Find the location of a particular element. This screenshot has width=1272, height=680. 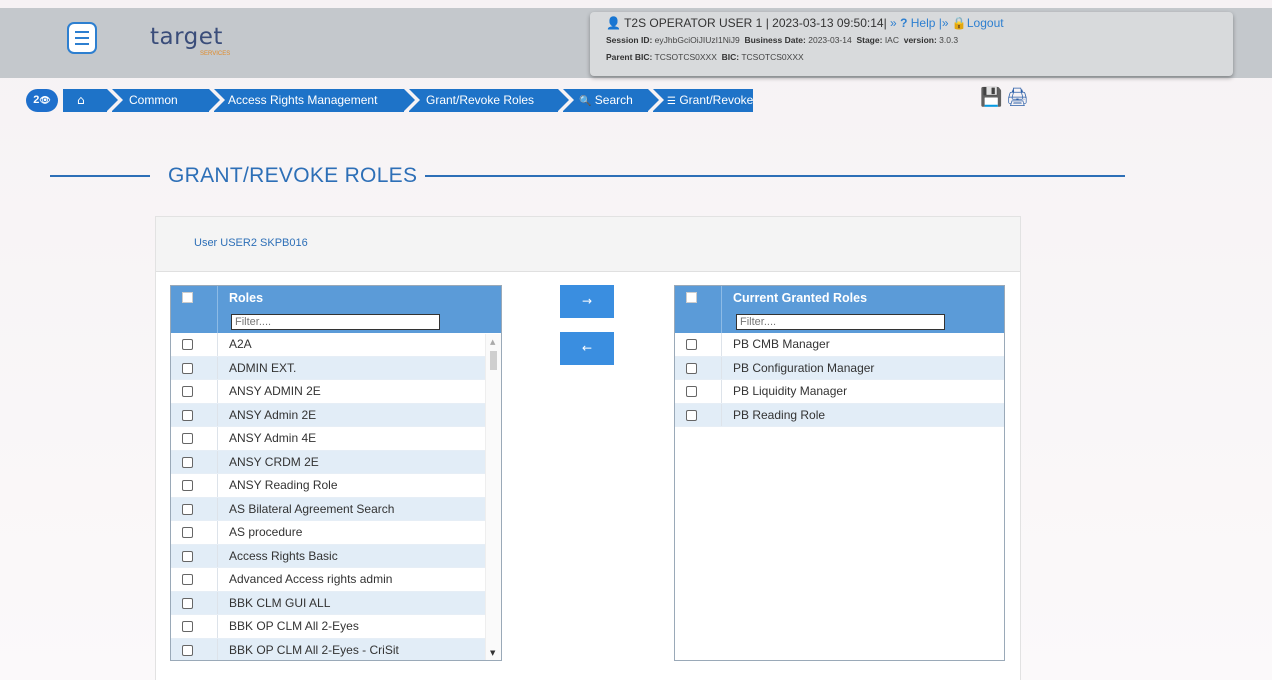

breadcrumb-history-counter: 2👁 is located at coordinates (42, 100).